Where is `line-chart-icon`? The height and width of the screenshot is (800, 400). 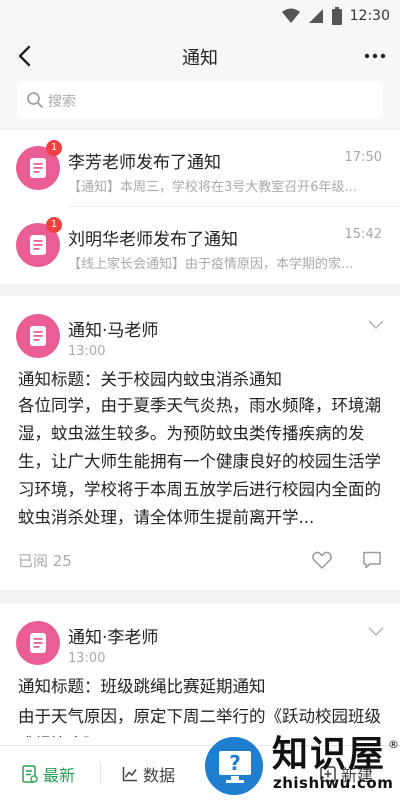
line-chart-icon is located at coordinates (129, 774).